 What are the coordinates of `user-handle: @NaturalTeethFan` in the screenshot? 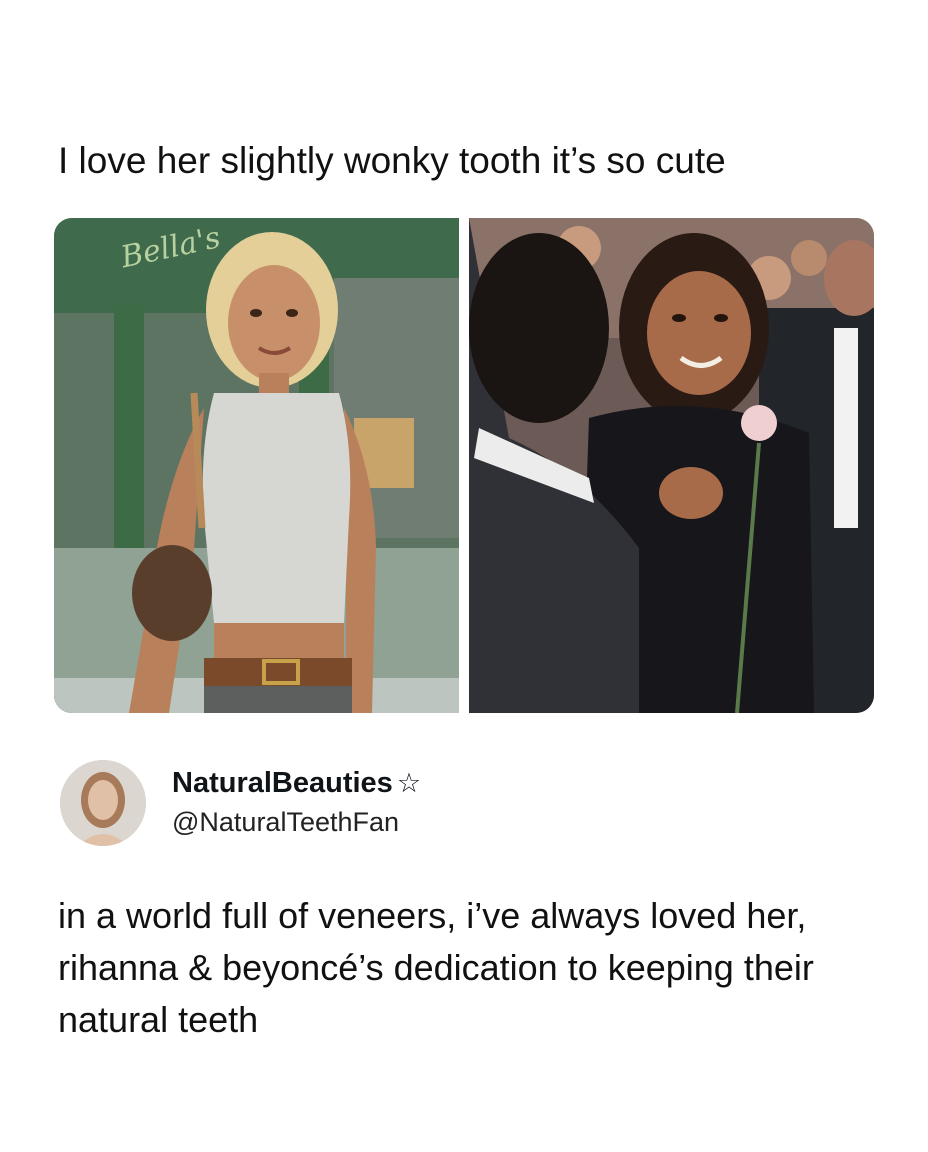 It's located at (285, 822).